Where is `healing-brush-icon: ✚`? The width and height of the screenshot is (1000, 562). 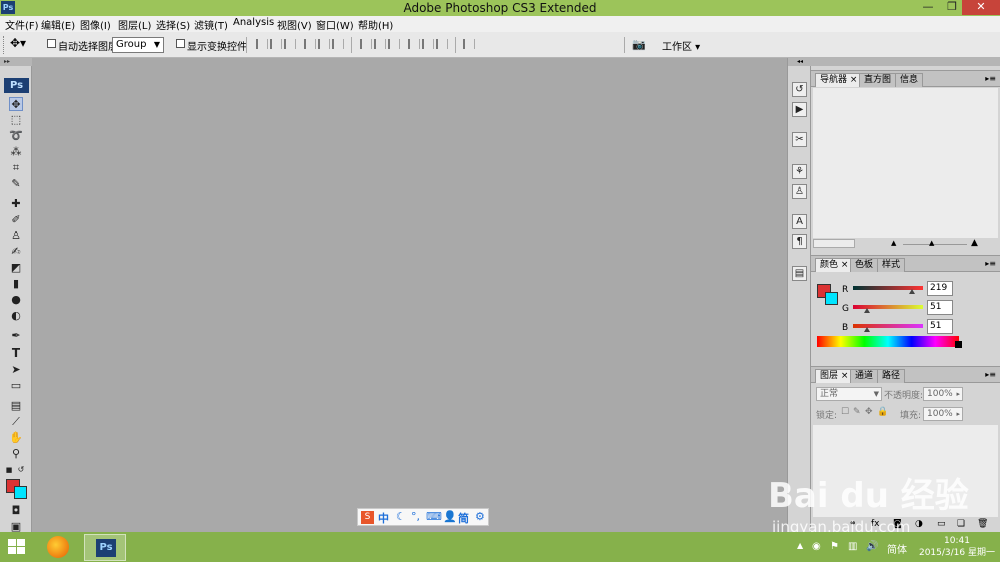
healing-brush-icon: ✚ is located at coordinates (16, 204).